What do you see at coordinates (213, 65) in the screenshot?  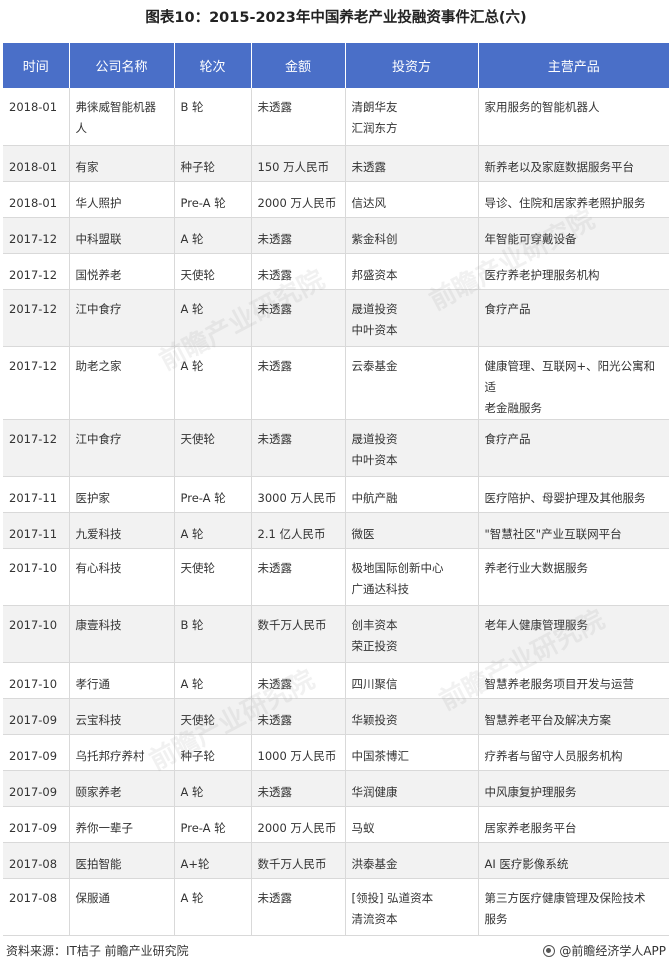 I see `column-header-round: 轮次` at bounding box center [213, 65].